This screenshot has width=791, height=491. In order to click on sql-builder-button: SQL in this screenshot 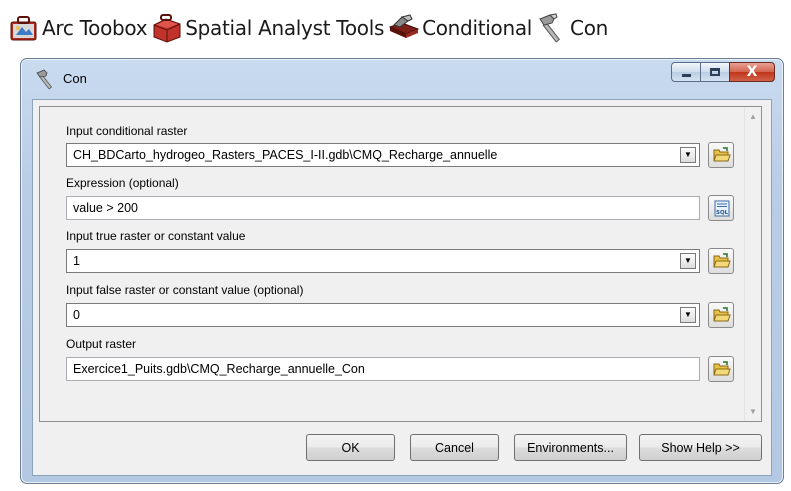, I will do `click(721, 208)`.